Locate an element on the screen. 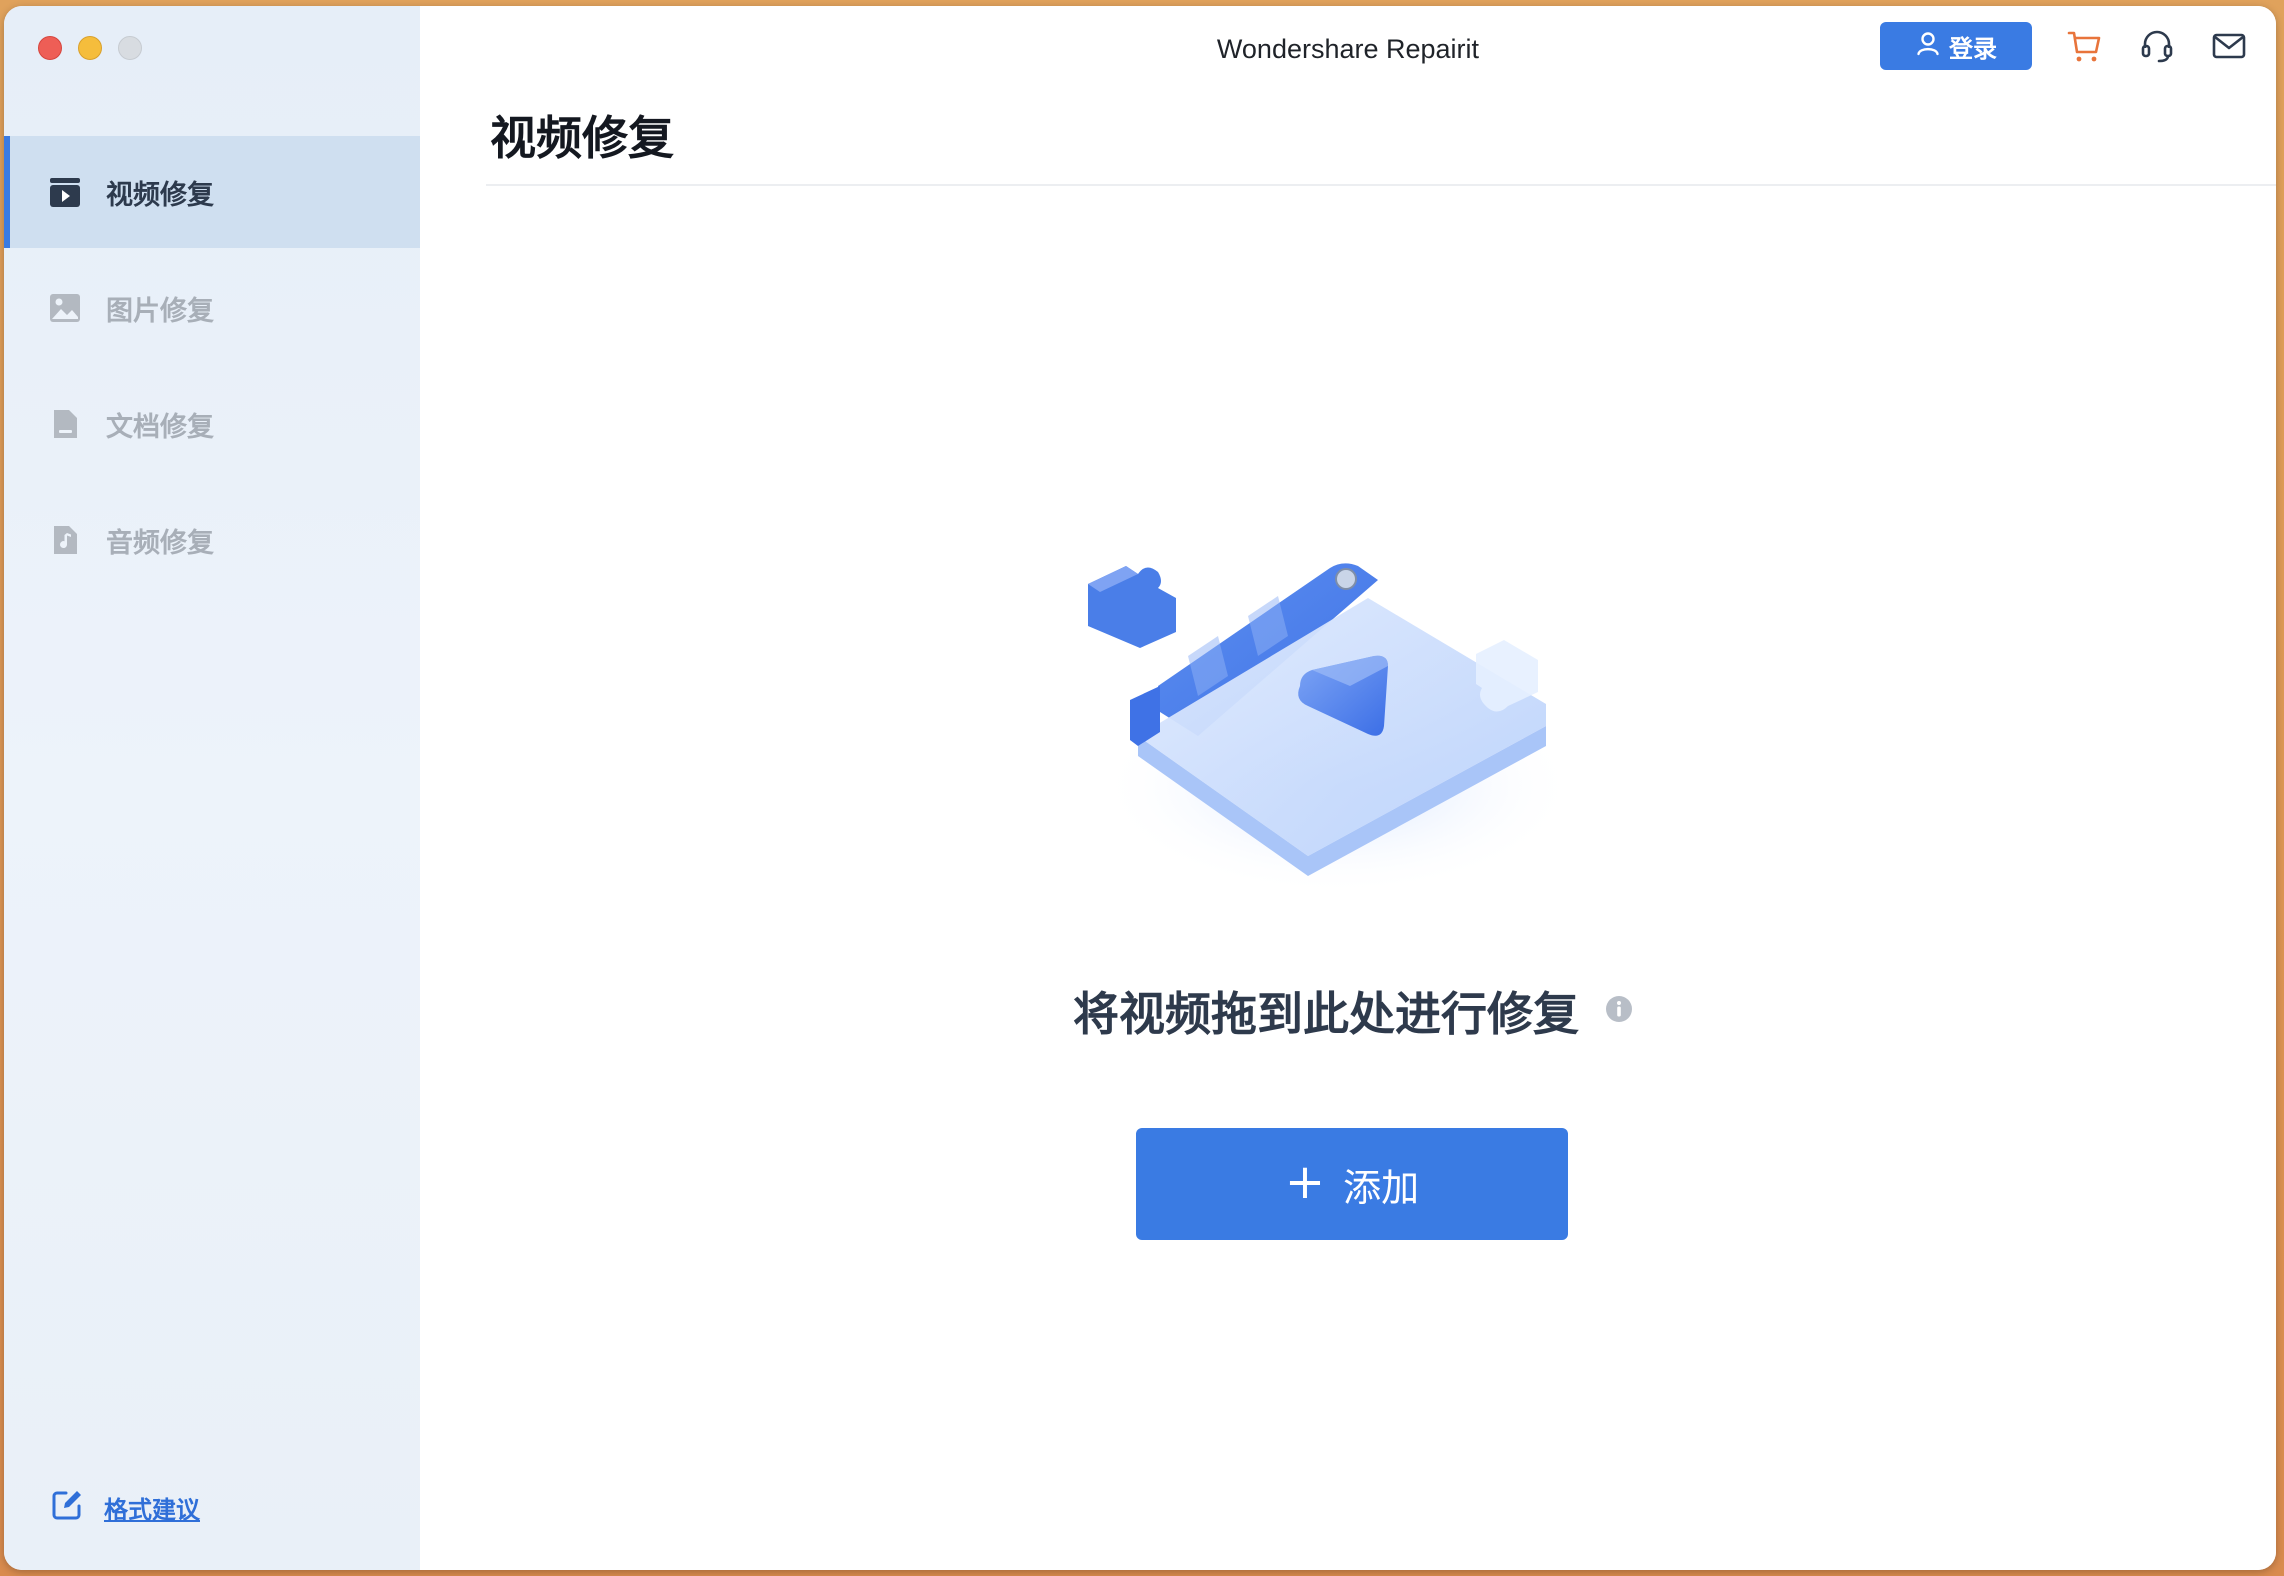  sidebar-item-label: 视频修复 is located at coordinates (160, 195).